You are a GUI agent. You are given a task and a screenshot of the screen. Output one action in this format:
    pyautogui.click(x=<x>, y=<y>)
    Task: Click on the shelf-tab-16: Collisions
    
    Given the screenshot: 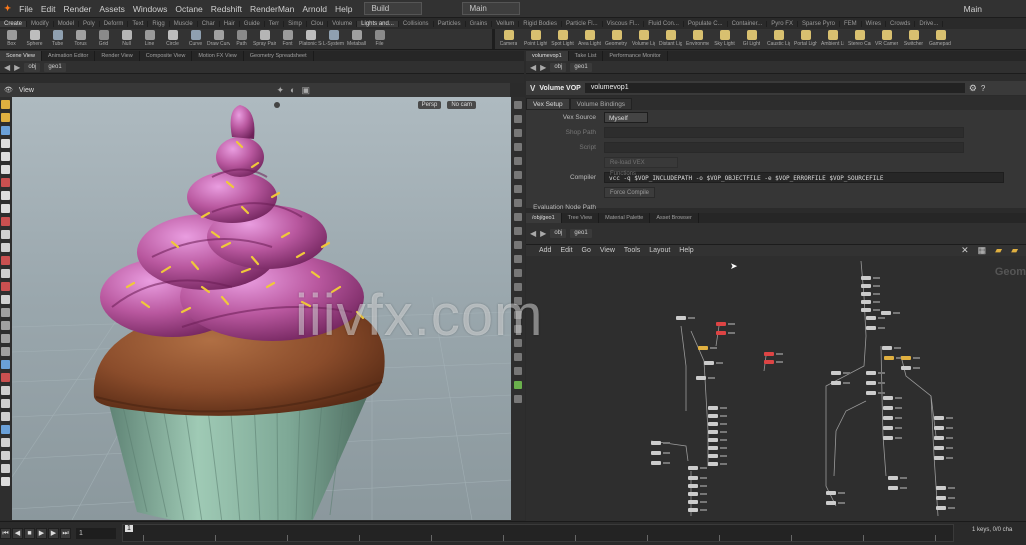 What is the action you would take?
    pyautogui.click(x=416, y=23)
    